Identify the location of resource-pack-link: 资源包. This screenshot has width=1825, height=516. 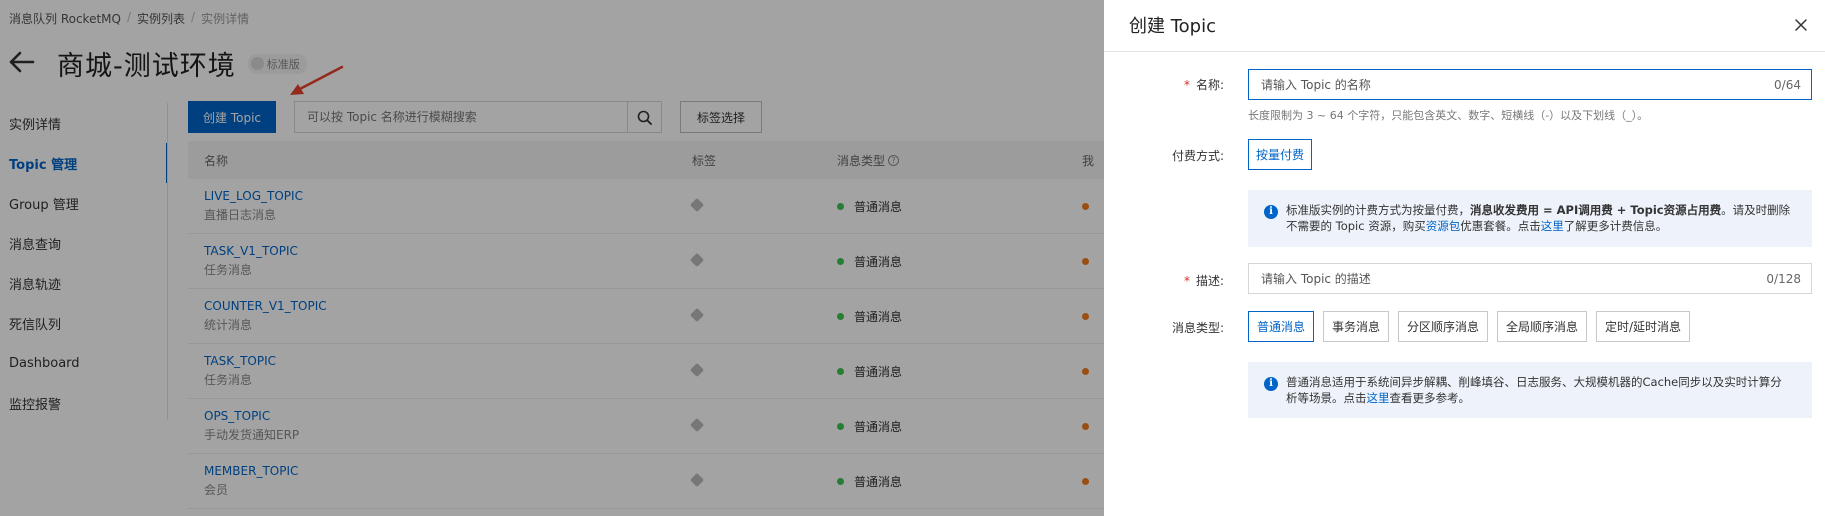
(1443, 226).